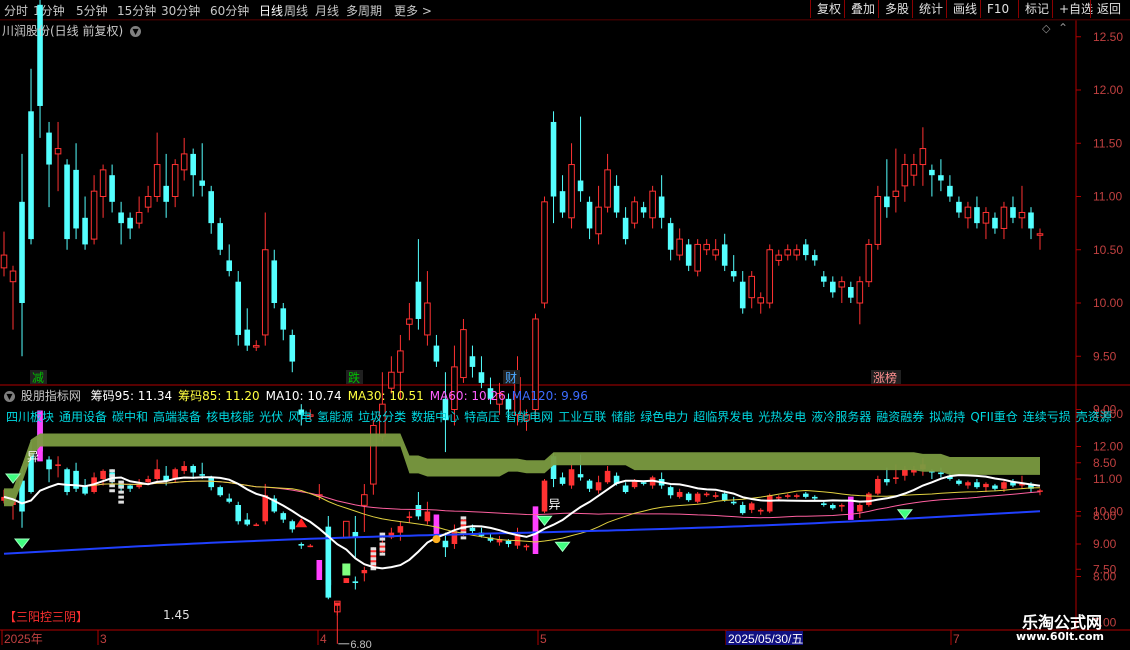 The height and width of the screenshot is (650, 1130). Describe the element at coordinates (271, 417) in the screenshot. I see `board-tag-5: 光伏` at that location.